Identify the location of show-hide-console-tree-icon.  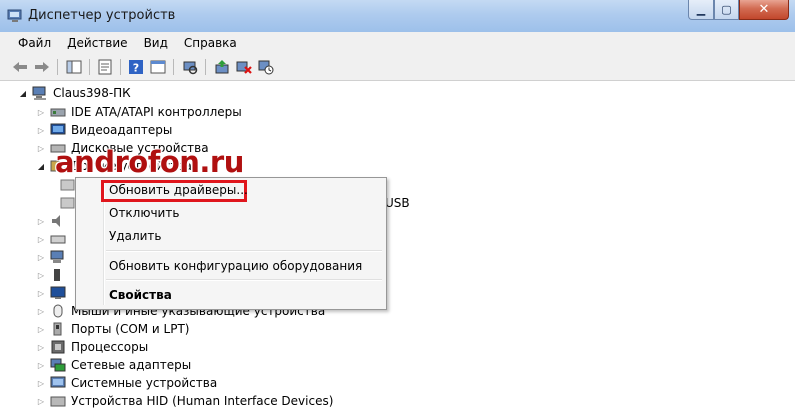
(74, 67).